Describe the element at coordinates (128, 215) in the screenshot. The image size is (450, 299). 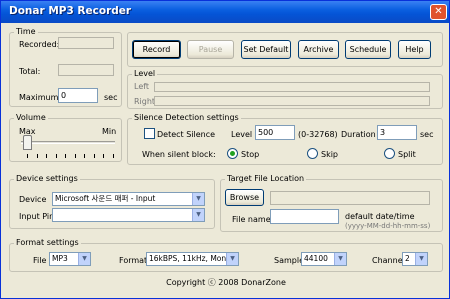
I see `input-pin-select: ▼` at that location.